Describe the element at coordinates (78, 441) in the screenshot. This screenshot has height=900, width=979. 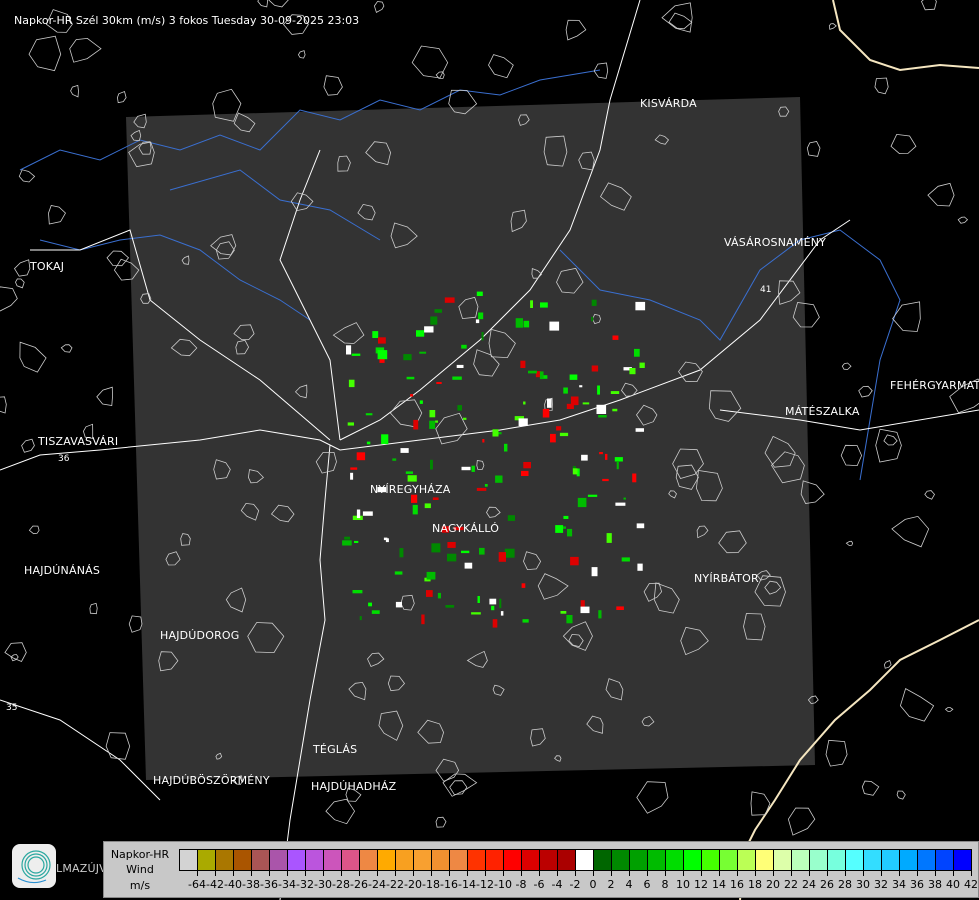
I see `city-label: TISZAVASVÁRI` at that location.